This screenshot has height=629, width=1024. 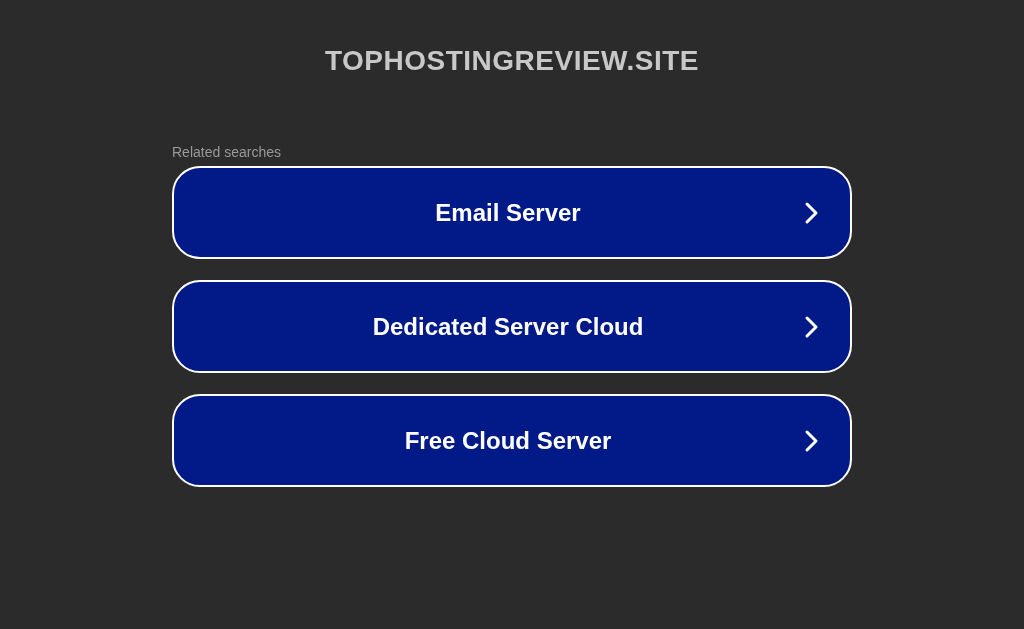 What do you see at coordinates (512, 440) in the screenshot?
I see `search-link: Free Cloud Server` at bounding box center [512, 440].